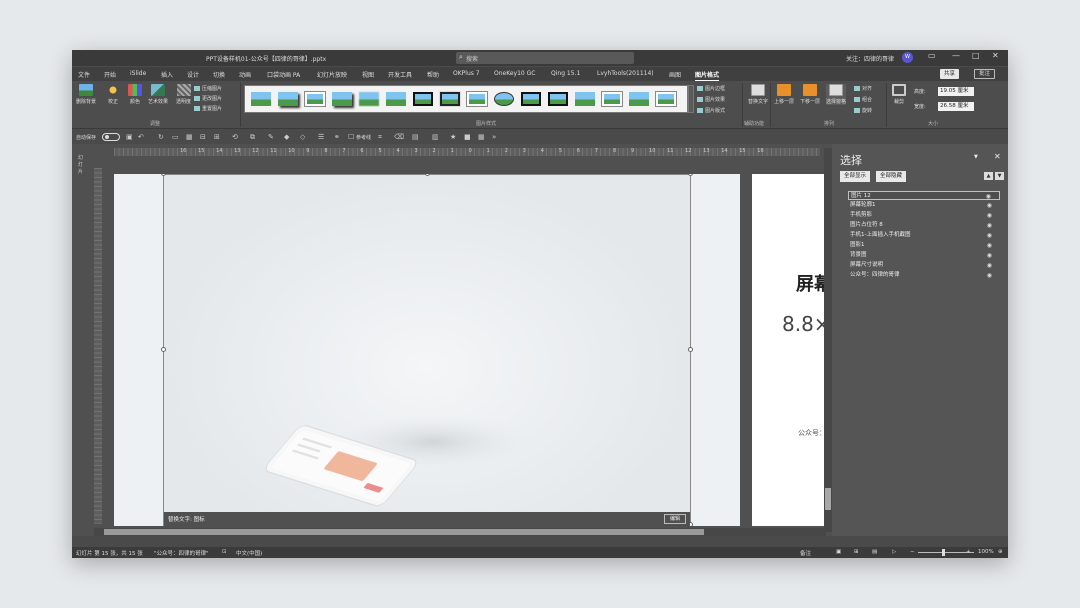 The height and width of the screenshot is (608, 1080). What do you see at coordinates (828, 340) in the screenshot?
I see `vertical-scrollbar` at bounding box center [828, 340].